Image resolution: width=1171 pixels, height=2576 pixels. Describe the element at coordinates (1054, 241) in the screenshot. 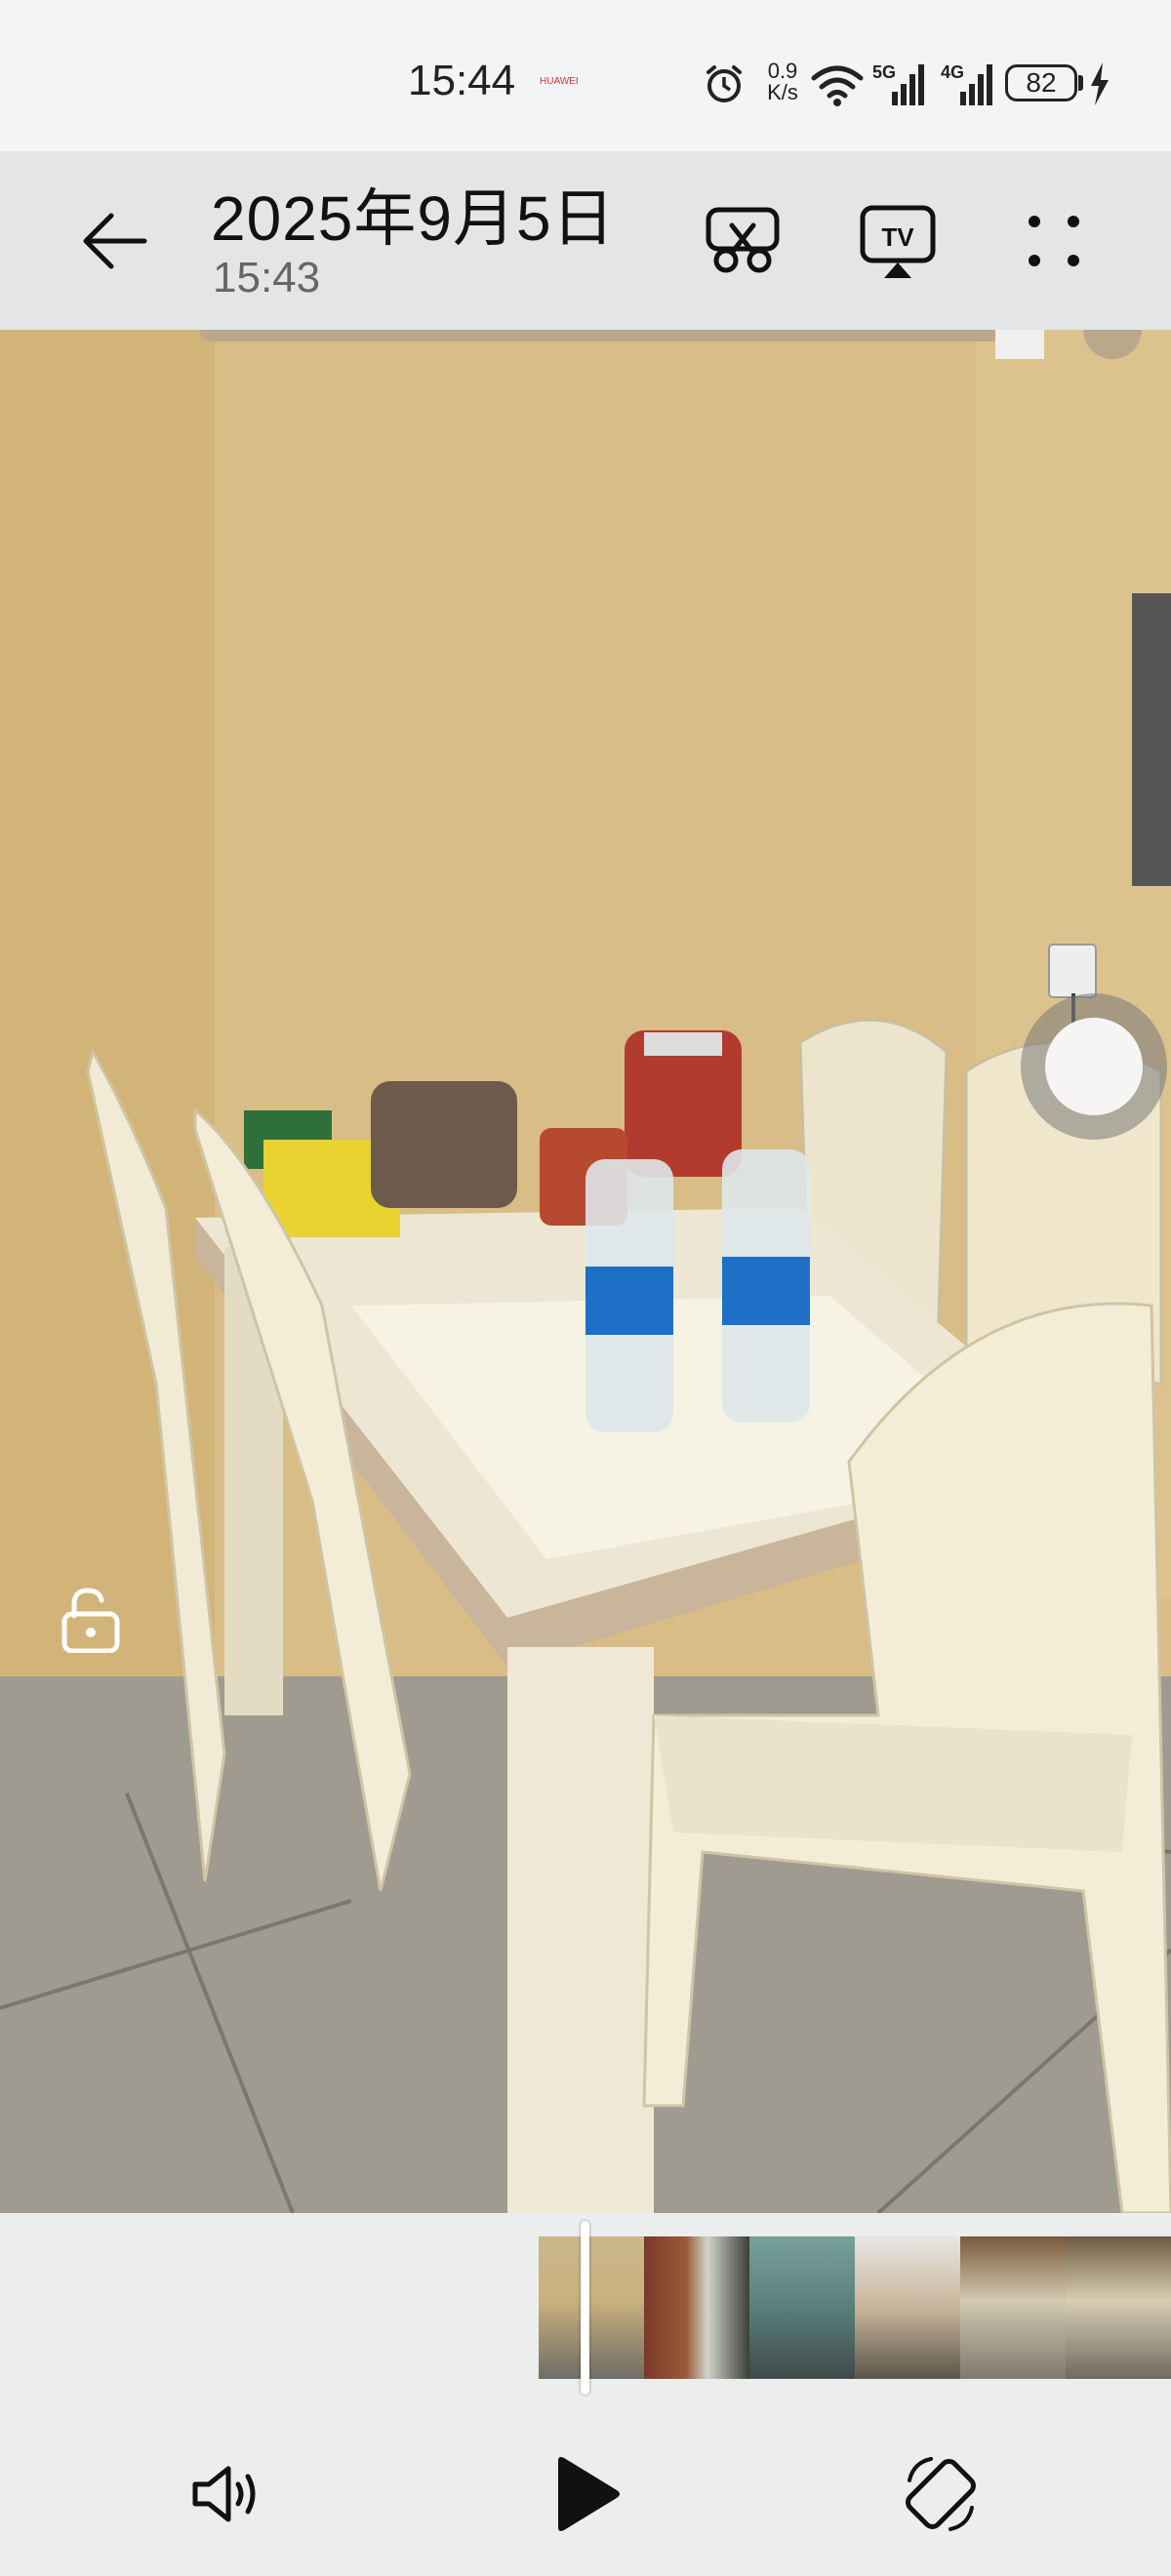

I see `more-dots-icon` at that location.